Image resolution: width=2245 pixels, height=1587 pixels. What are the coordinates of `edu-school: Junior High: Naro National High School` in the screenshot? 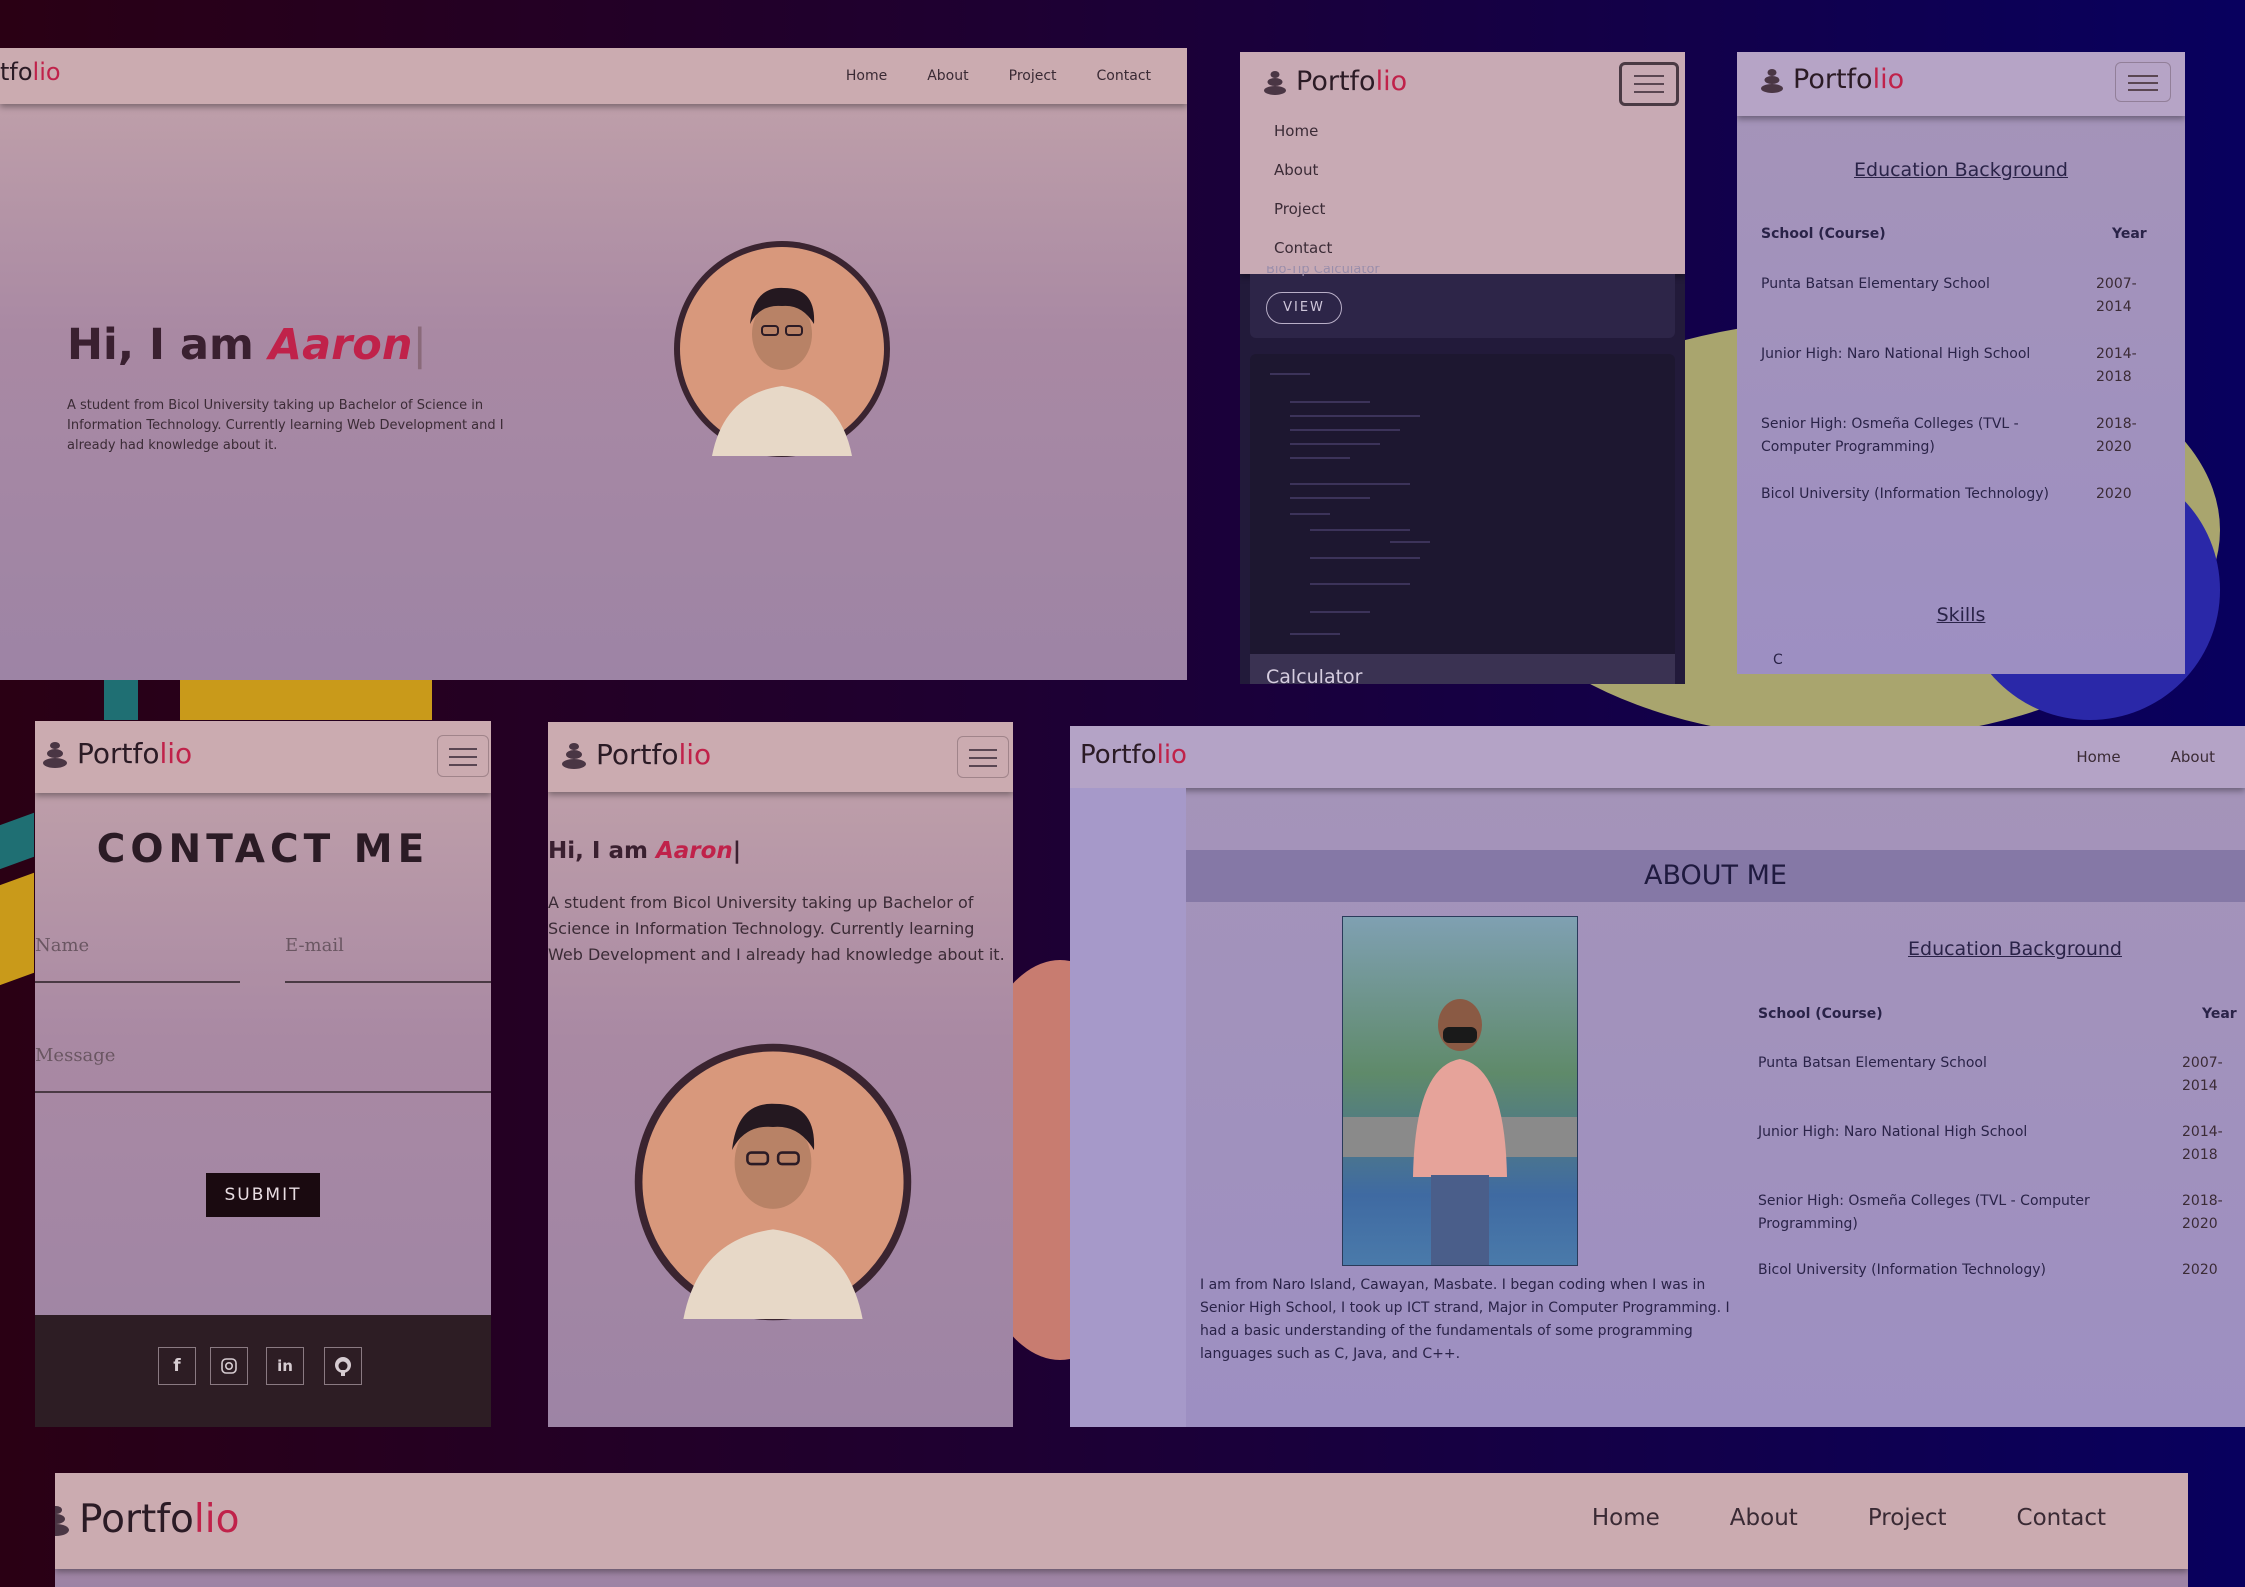 It's located at (1893, 1132).